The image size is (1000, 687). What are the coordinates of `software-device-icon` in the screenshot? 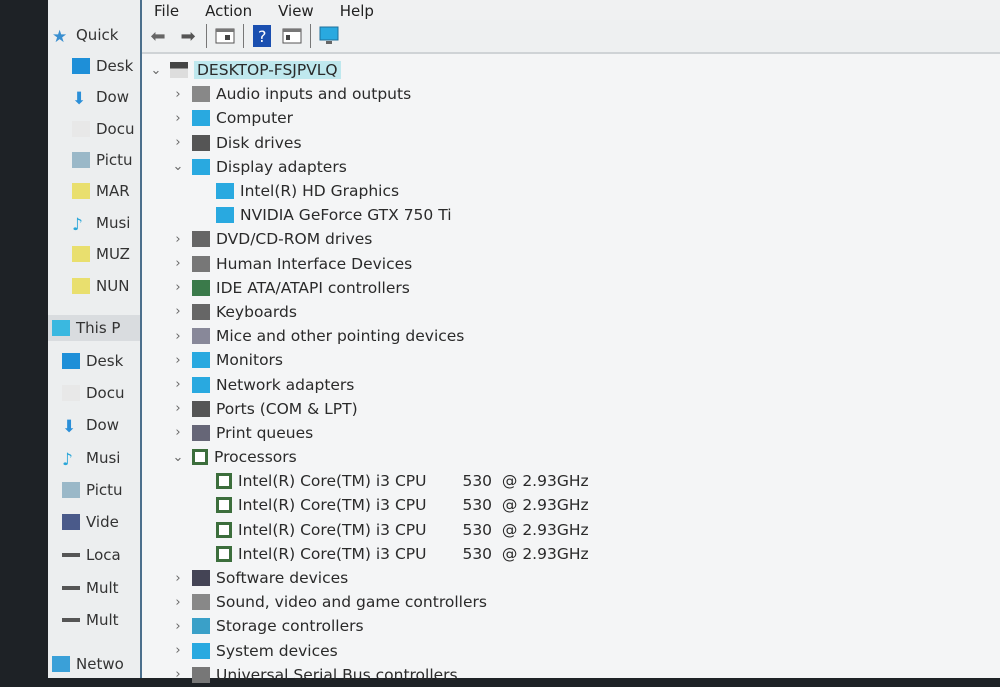 It's located at (201, 578).